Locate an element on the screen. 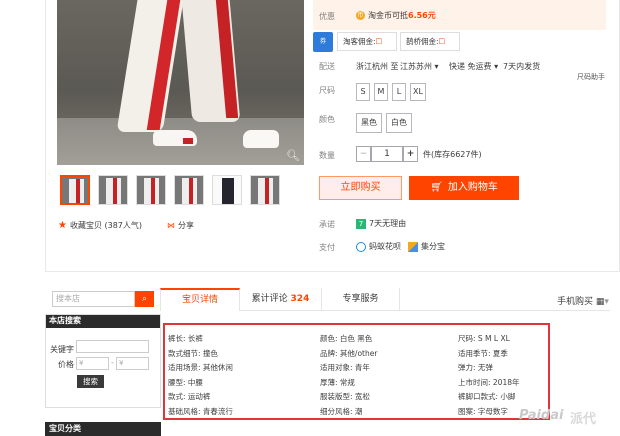 The image size is (620, 436). pay-huabei: 蚂蚁花呗 is located at coordinates (378, 246).